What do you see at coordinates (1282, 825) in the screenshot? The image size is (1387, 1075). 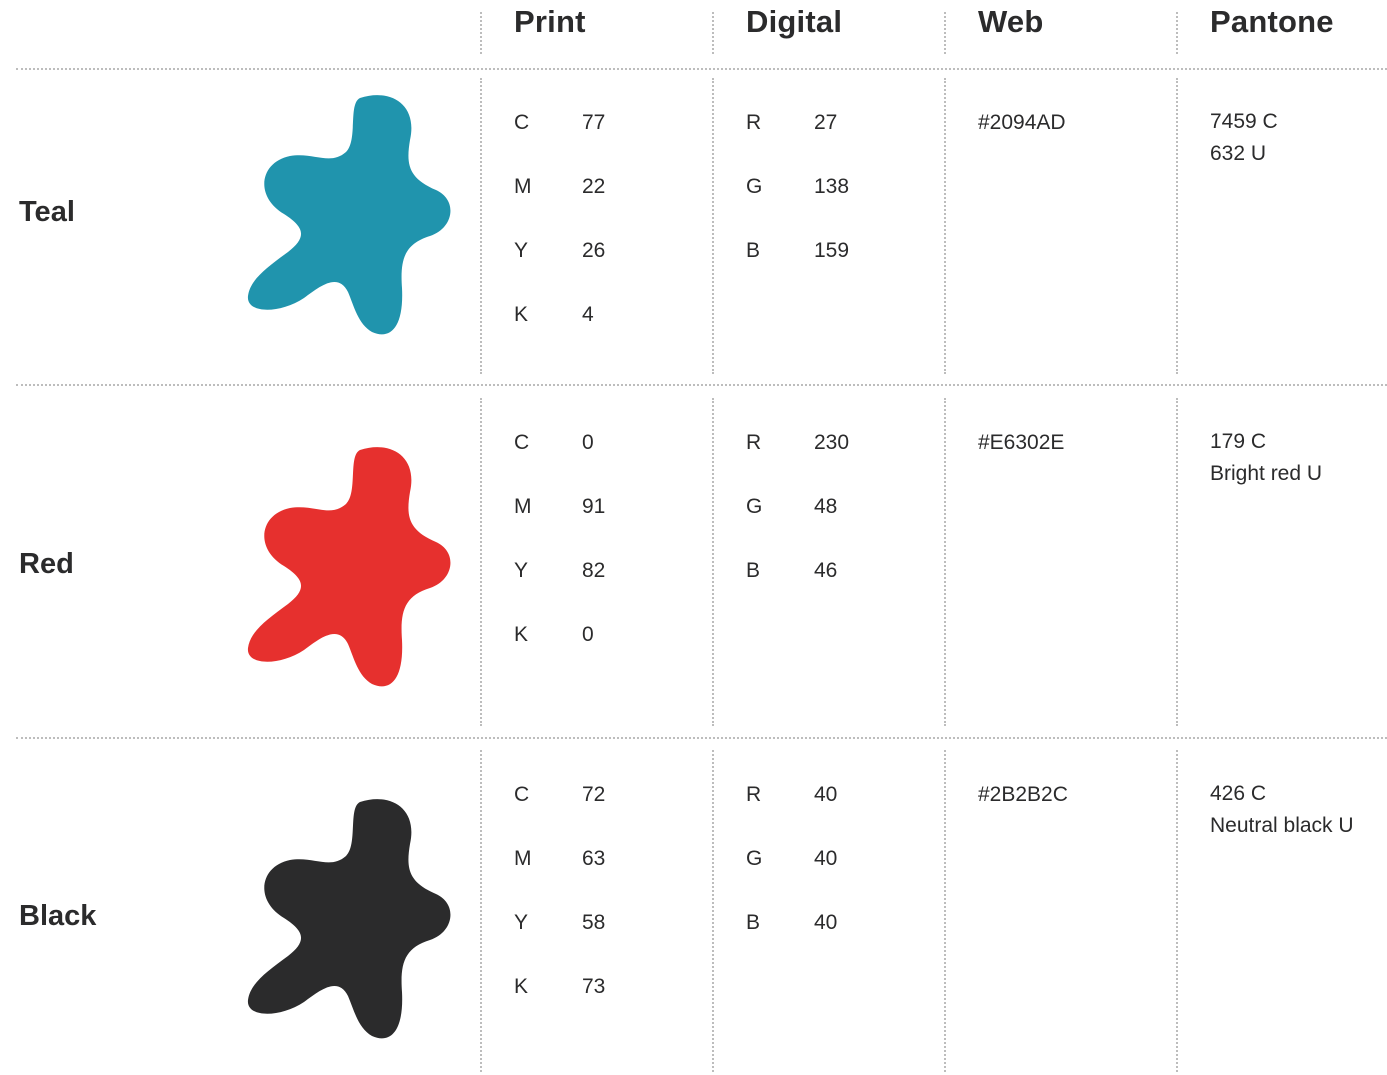 I see `pantone-value: Neutral black U` at bounding box center [1282, 825].